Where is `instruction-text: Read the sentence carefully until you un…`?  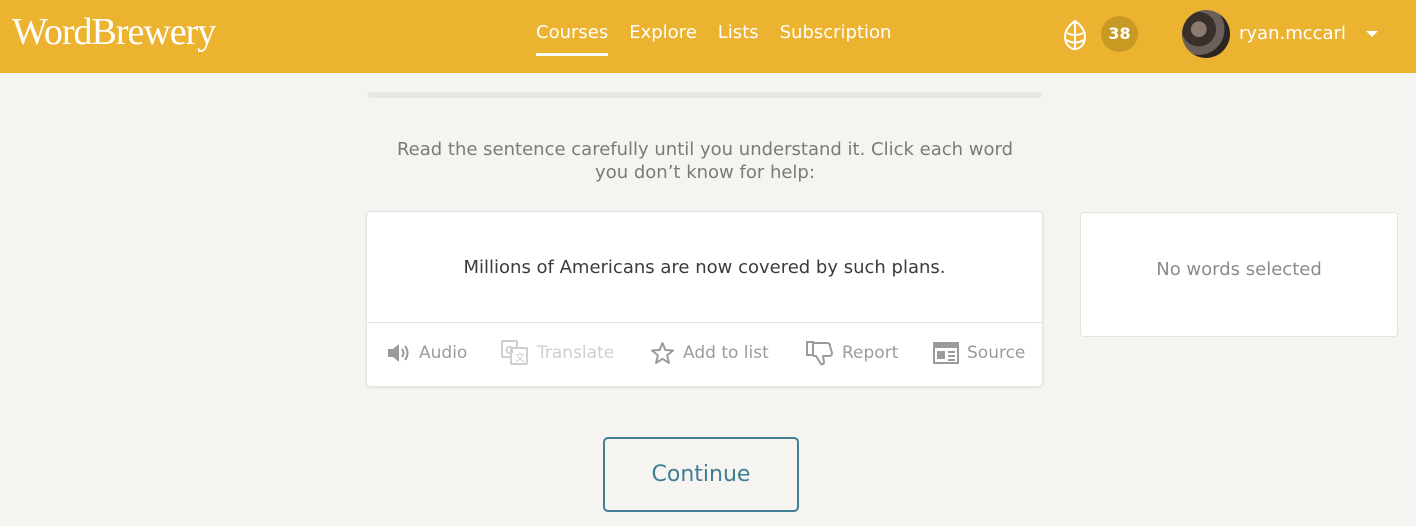 instruction-text: Read the sentence carefully until you un… is located at coordinates (705, 161).